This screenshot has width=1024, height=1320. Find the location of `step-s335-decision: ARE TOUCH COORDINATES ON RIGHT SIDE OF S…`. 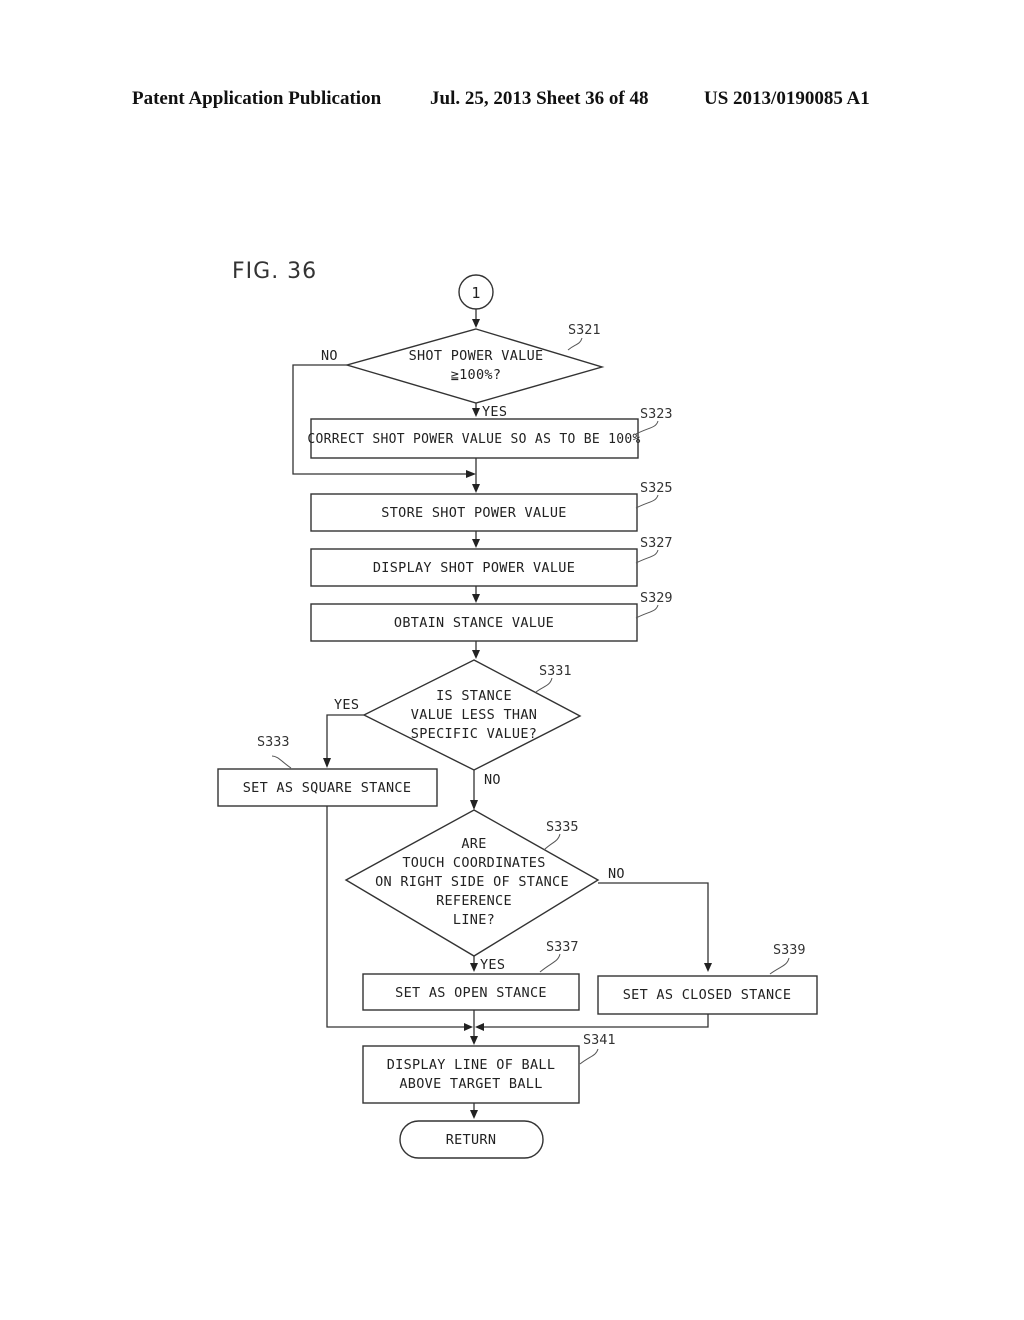

step-s335-decision: ARE TOUCH COORDINATES ON RIGHT SIDE OF S… is located at coordinates (472, 883).